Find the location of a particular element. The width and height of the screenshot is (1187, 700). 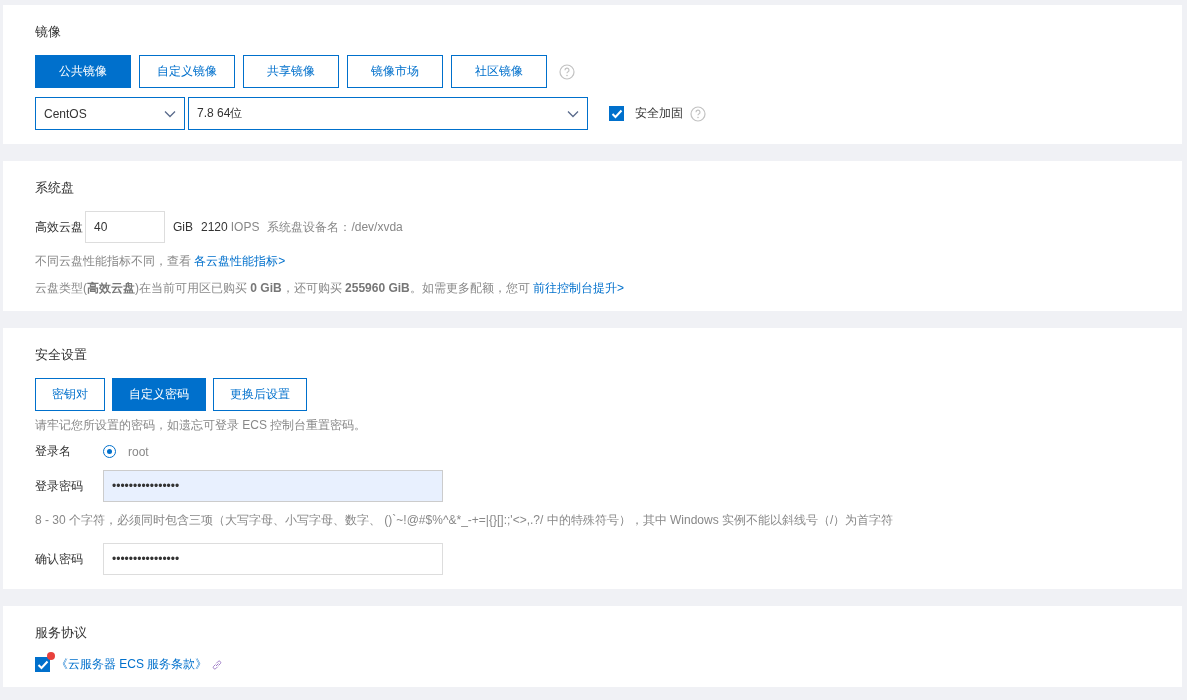

security-tab: 更换后设置 is located at coordinates (260, 394).